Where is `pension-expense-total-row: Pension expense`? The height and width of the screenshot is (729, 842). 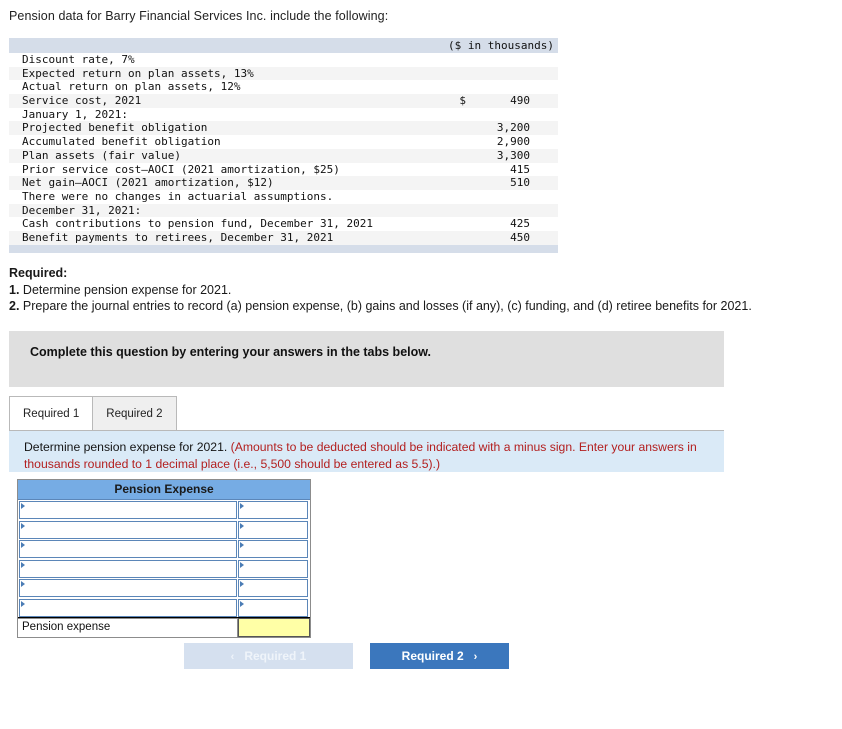
pension-expense-total-row: Pension expense is located at coordinates (164, 627).